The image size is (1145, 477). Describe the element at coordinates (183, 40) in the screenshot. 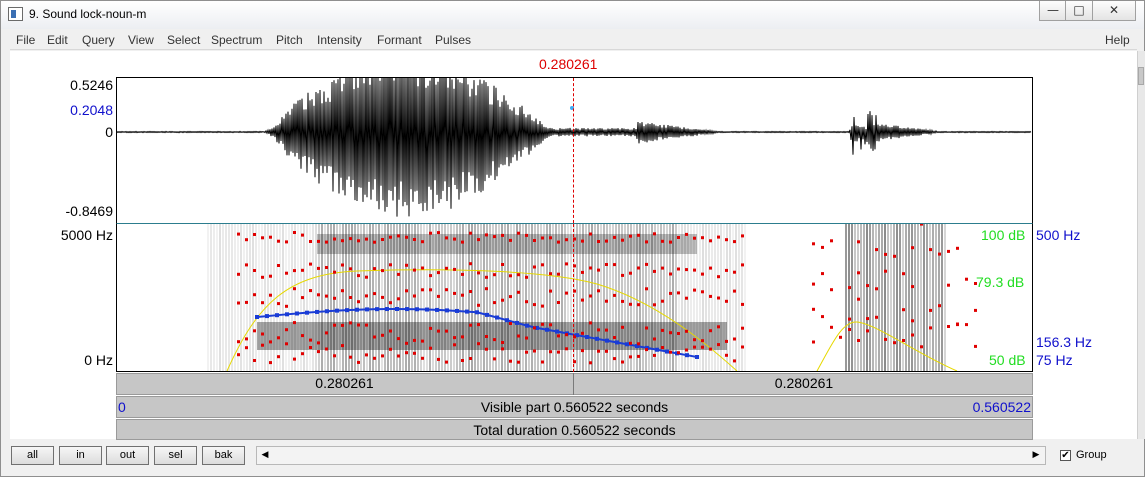

I see `menu-select: Select` at that location.